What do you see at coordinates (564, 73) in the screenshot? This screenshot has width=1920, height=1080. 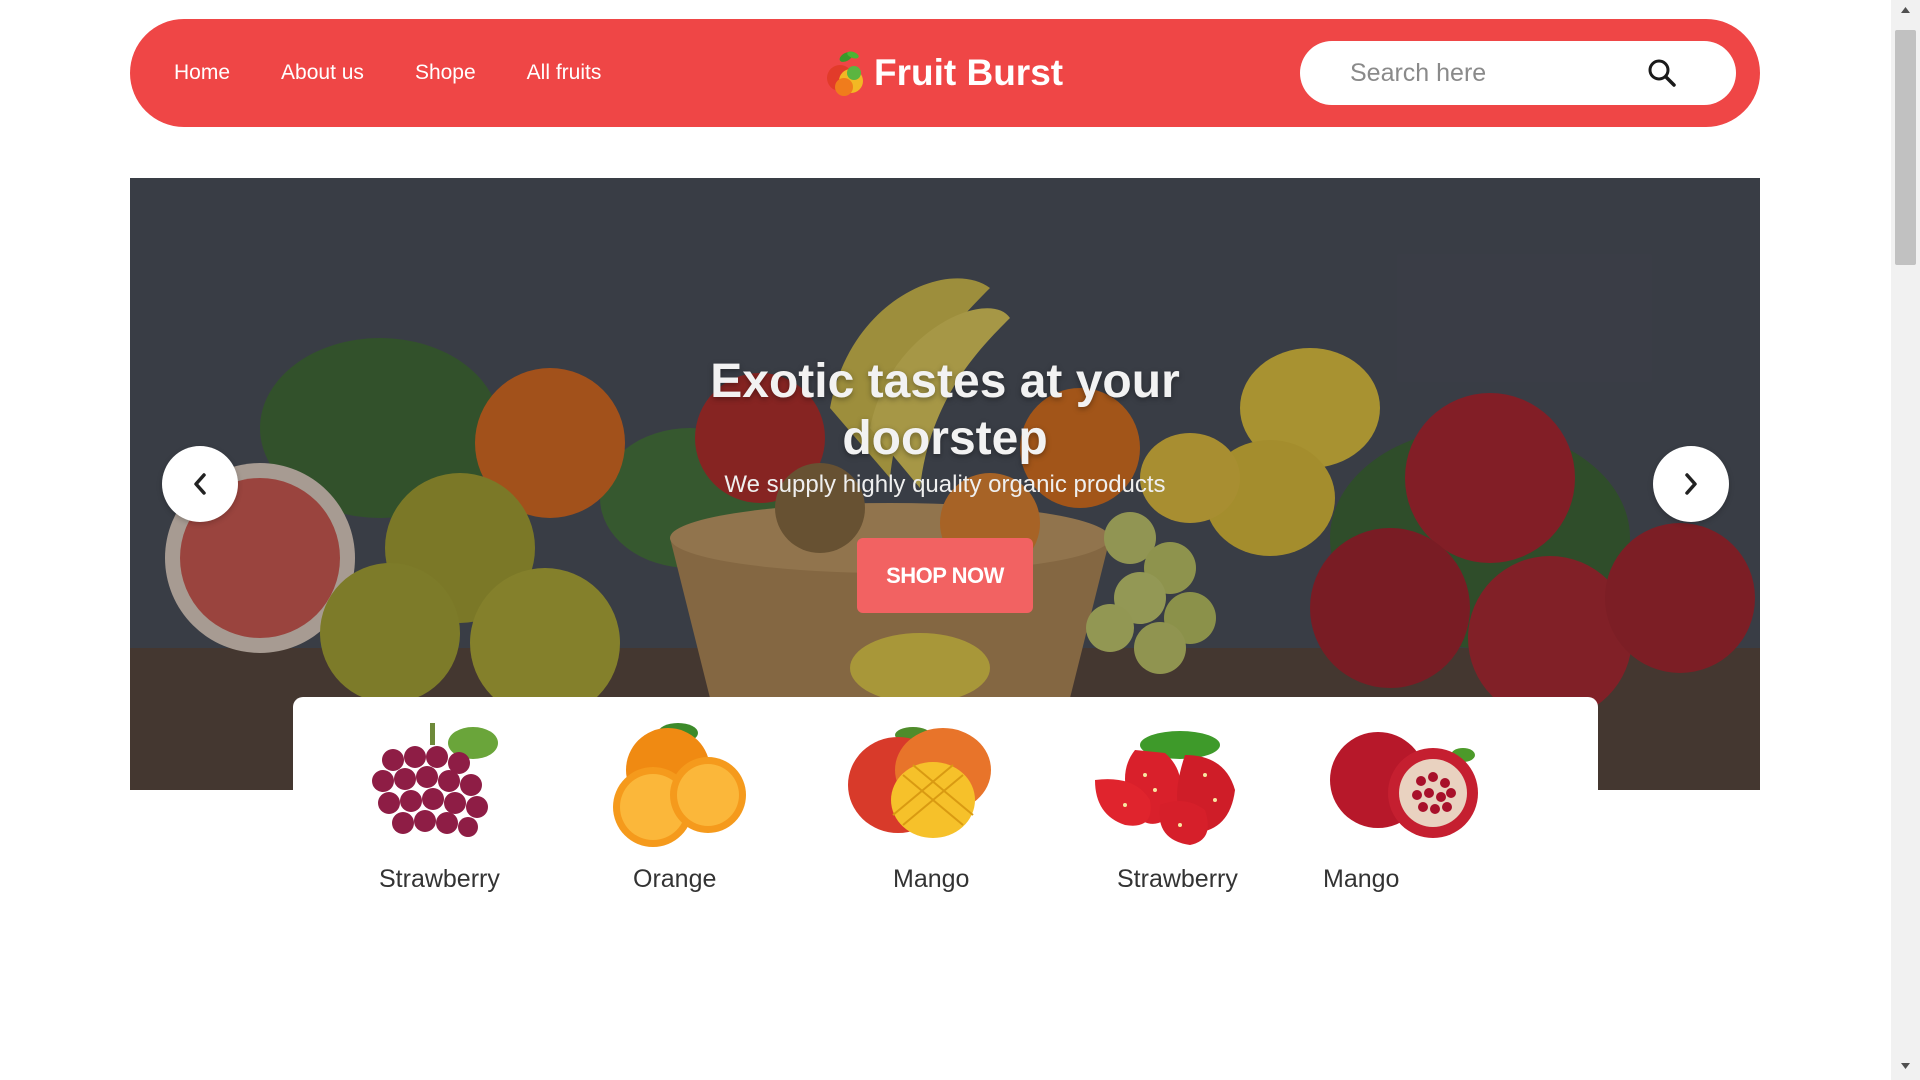 I see `nav-link-all-fruits: All fruits` at bounding box center [564, 73].